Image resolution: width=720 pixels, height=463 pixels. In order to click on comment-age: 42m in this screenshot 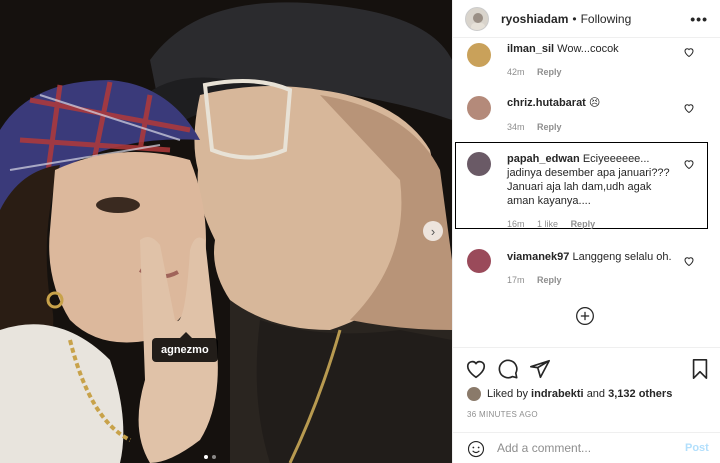, I will do `click(516, 72)`.